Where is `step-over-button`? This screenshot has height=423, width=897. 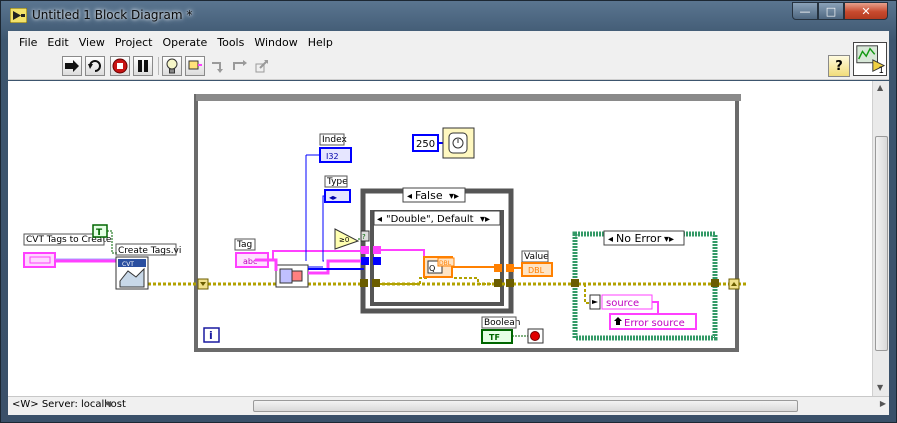
step-over-button is located at coordinates (240, 66).